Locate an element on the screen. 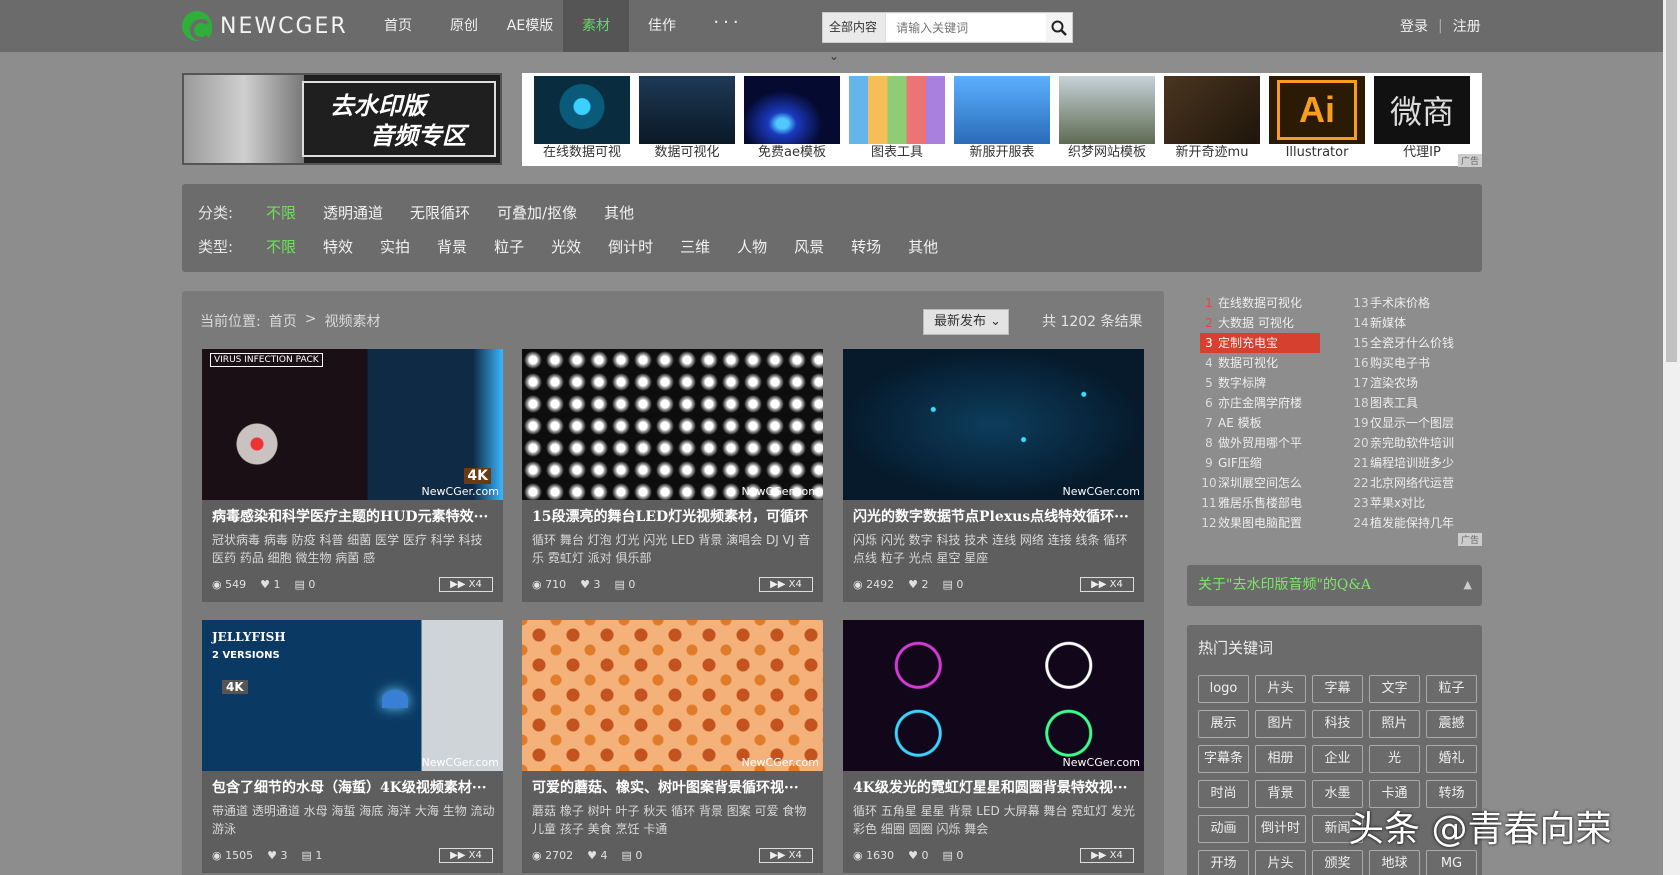 This screenshot has width=1680, height=875. keyword-tag: 字幕条 is located at coordinates (1223, 759).